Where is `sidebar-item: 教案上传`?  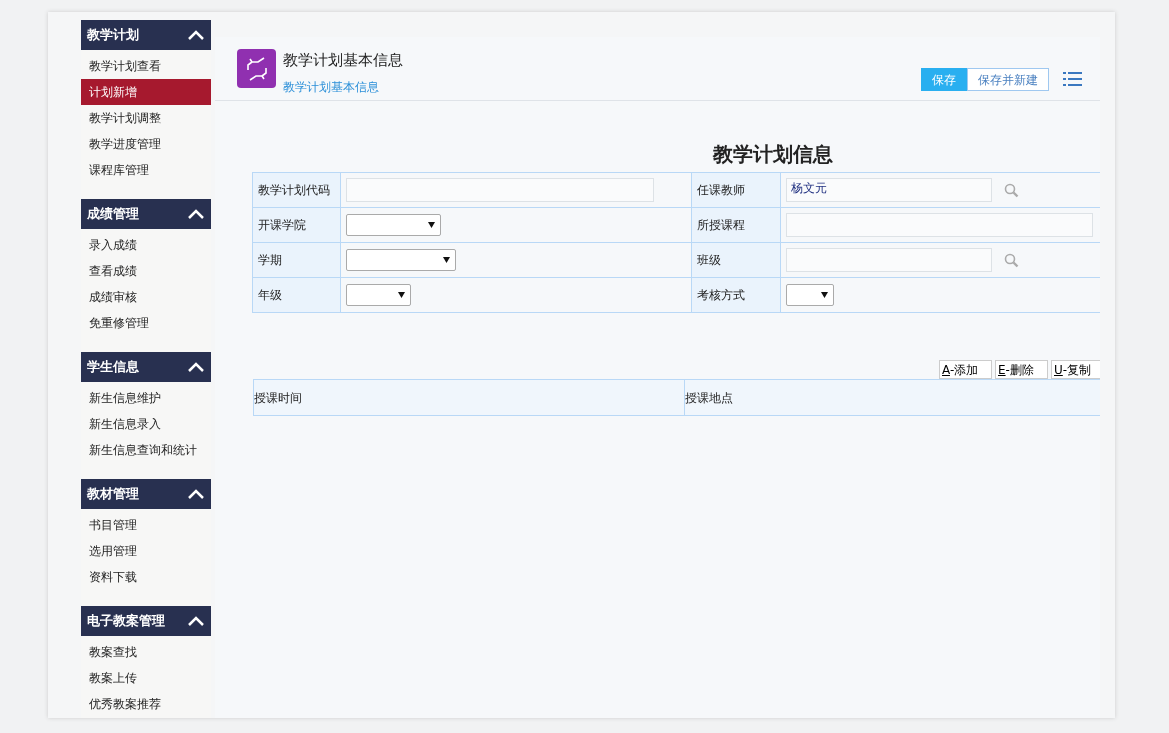
sidebar-item: 教案上传 is located at coordinates (146, 678).